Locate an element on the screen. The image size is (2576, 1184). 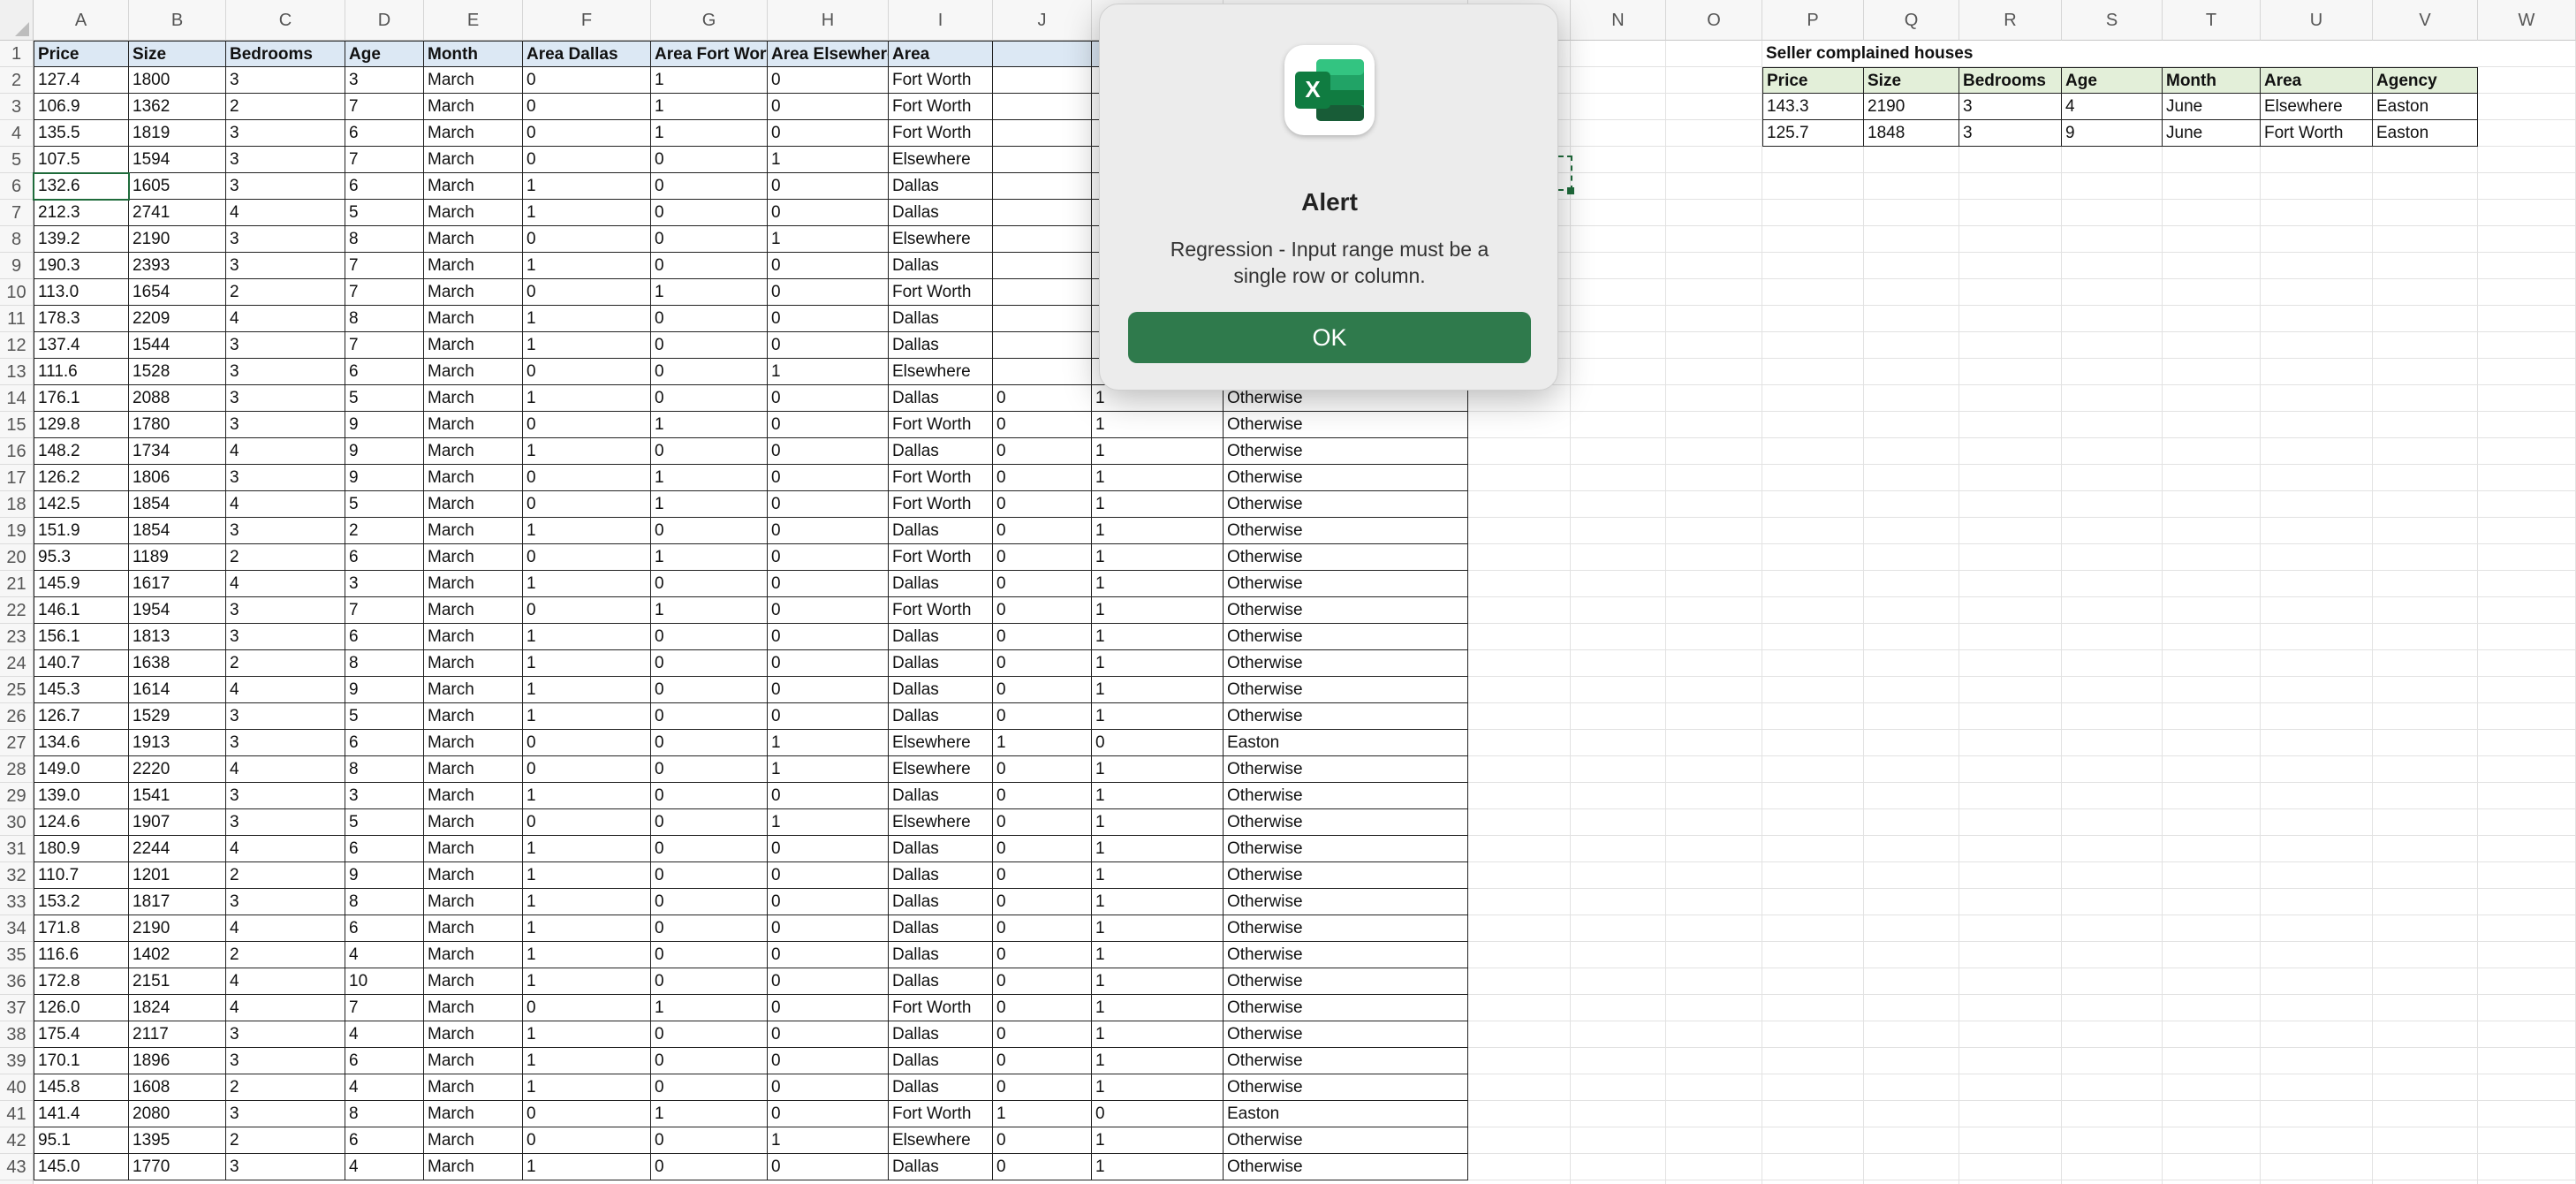
table-cell: 3 is located at coordinates (285, 80).